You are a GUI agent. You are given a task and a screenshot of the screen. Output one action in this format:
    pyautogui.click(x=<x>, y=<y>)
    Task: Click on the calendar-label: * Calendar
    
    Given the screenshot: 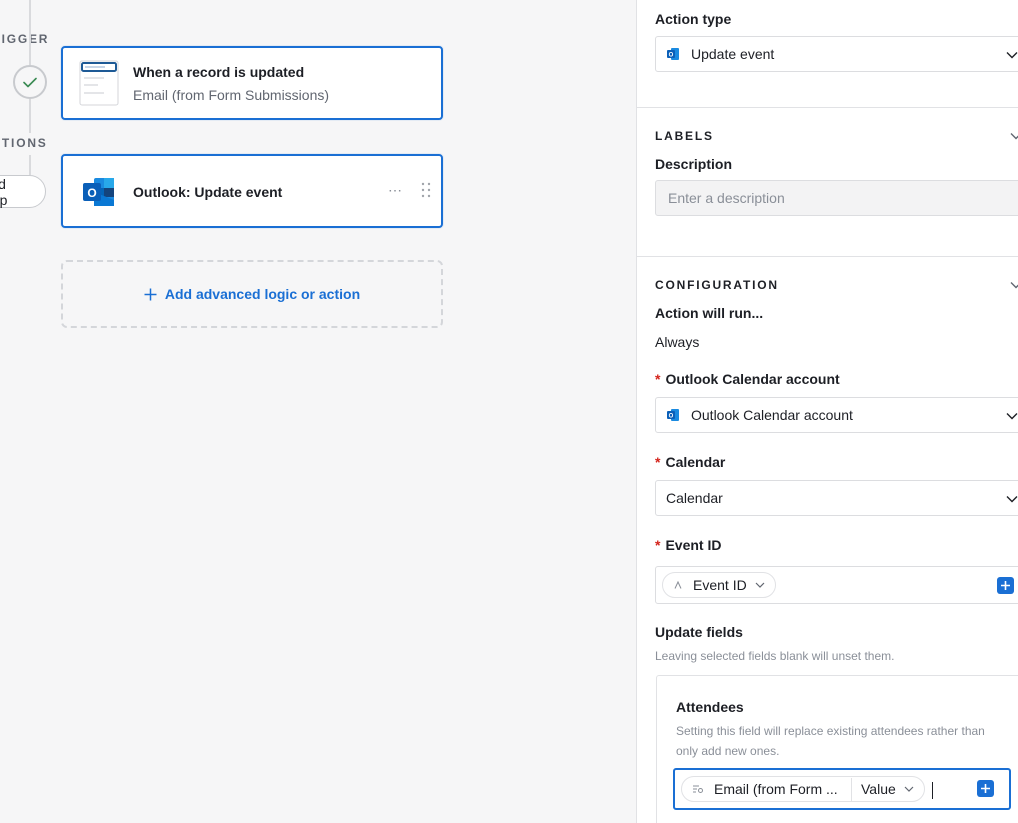 What is the action you would take?
    pyautogui.click(x=690, y=462)
    